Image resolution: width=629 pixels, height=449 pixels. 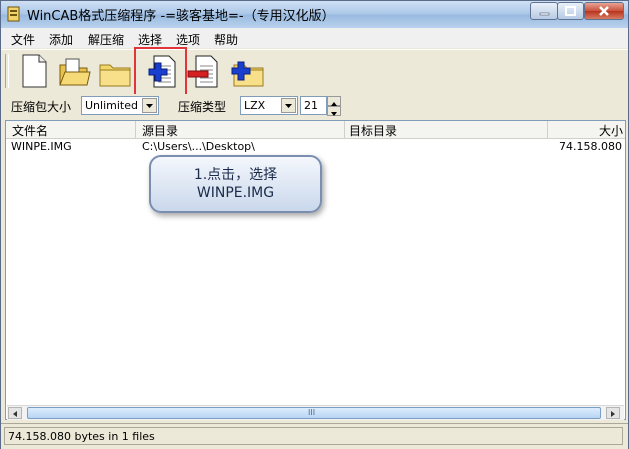 I want to click on callout-line-2: WINPE.IMG, so click(x=235, y=193).